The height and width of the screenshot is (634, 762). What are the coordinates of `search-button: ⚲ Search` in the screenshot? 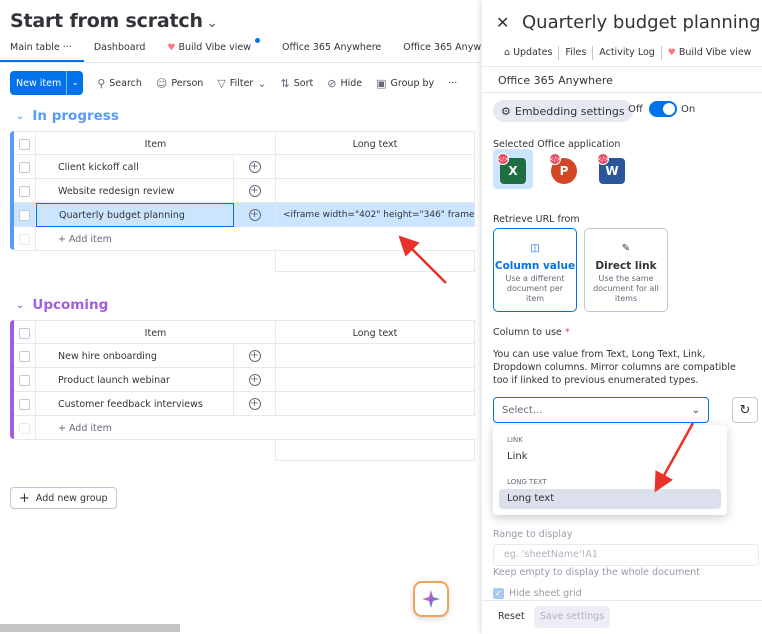 It's located at (119, 83).